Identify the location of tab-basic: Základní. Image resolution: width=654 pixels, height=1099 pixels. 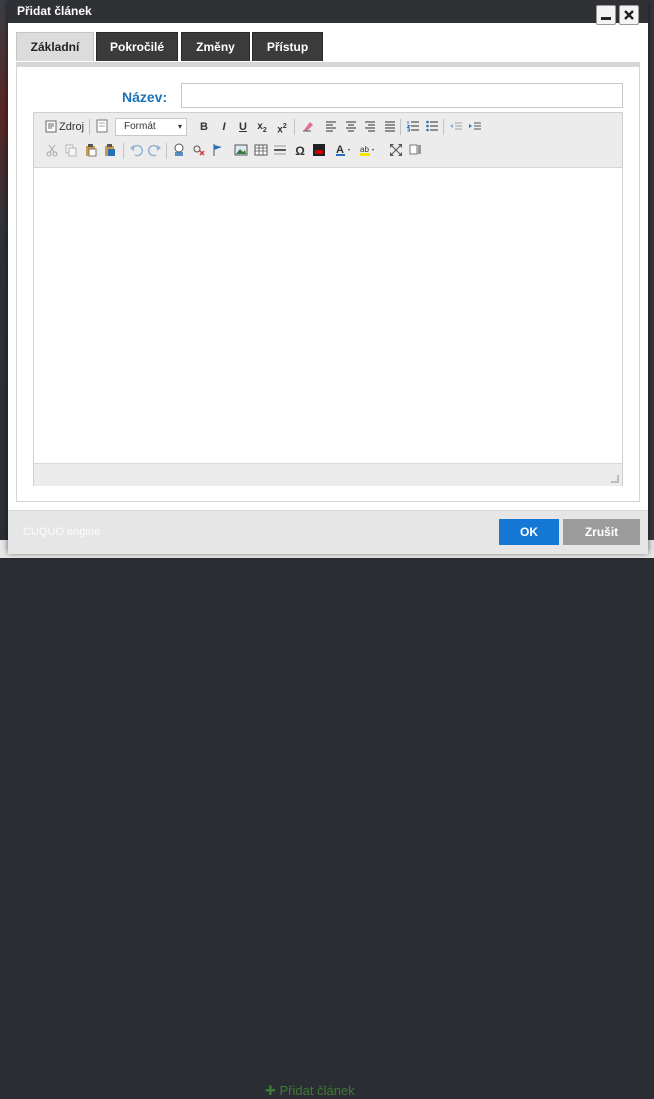
(55, 46).